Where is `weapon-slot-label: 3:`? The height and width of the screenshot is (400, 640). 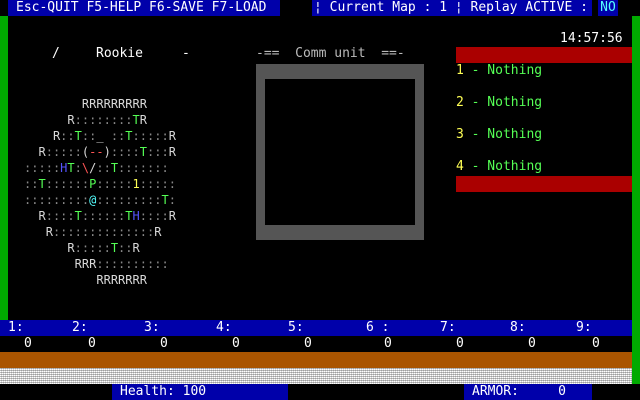 weapon-slot-label: 3: is located at coordinates (152, 328).